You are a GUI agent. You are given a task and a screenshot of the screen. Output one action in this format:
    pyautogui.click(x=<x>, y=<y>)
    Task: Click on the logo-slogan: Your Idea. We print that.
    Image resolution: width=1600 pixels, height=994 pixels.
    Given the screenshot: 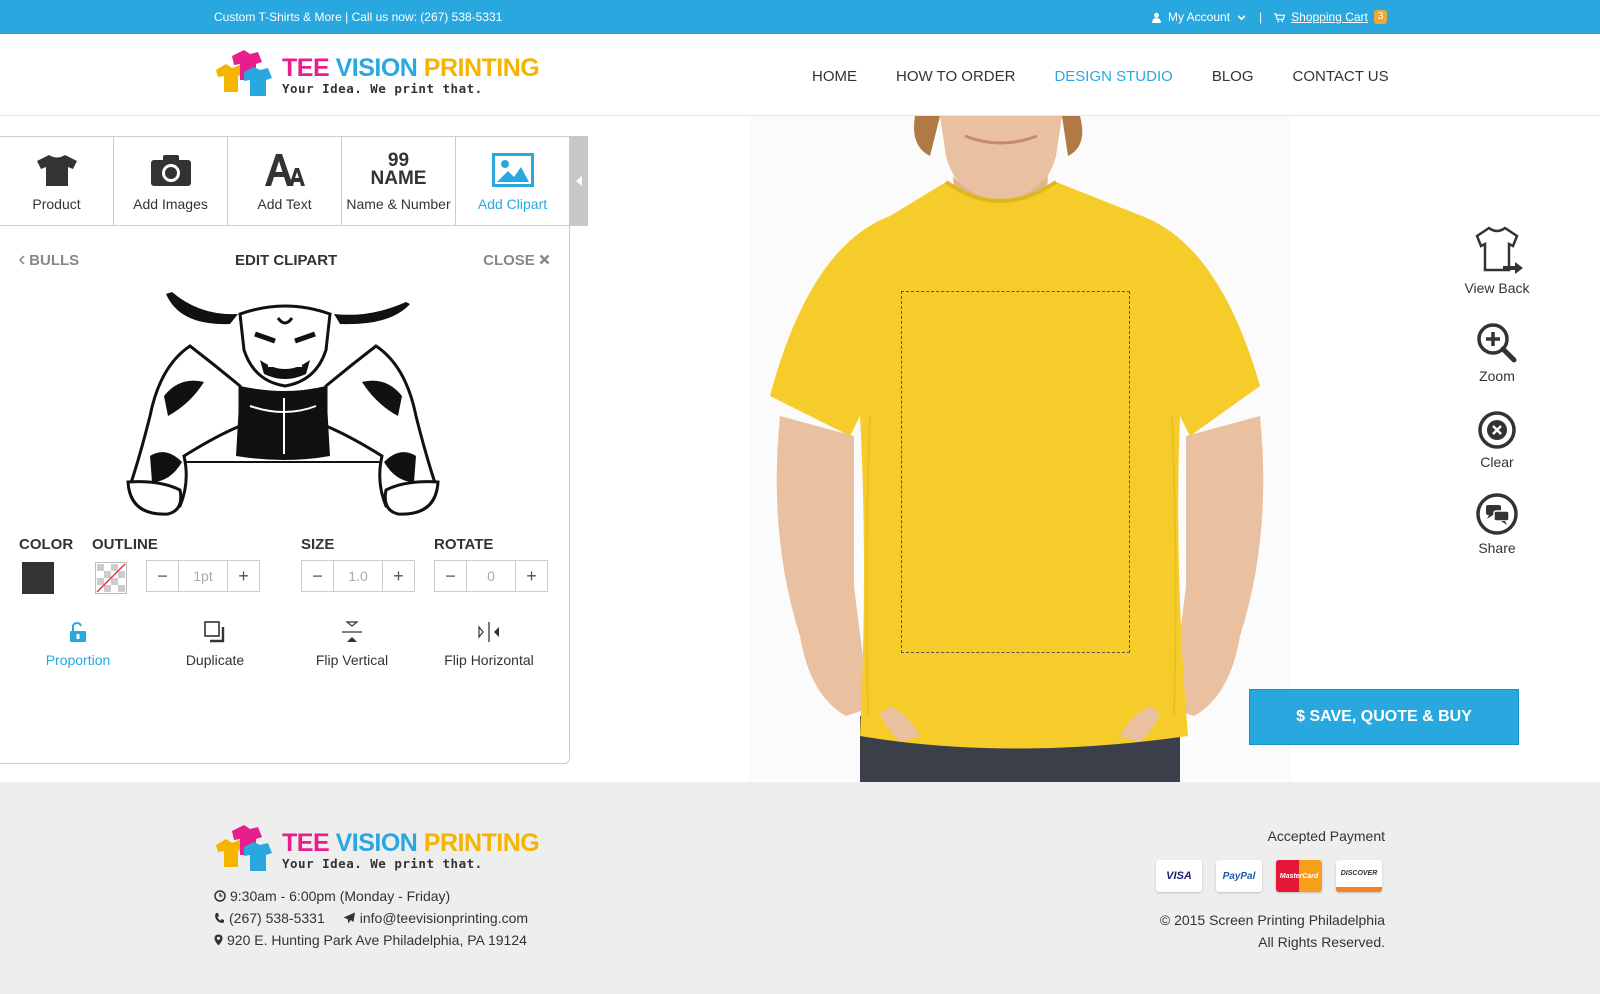 What is the action you would take?
    pyautogui.click(x=382, y=88)
    